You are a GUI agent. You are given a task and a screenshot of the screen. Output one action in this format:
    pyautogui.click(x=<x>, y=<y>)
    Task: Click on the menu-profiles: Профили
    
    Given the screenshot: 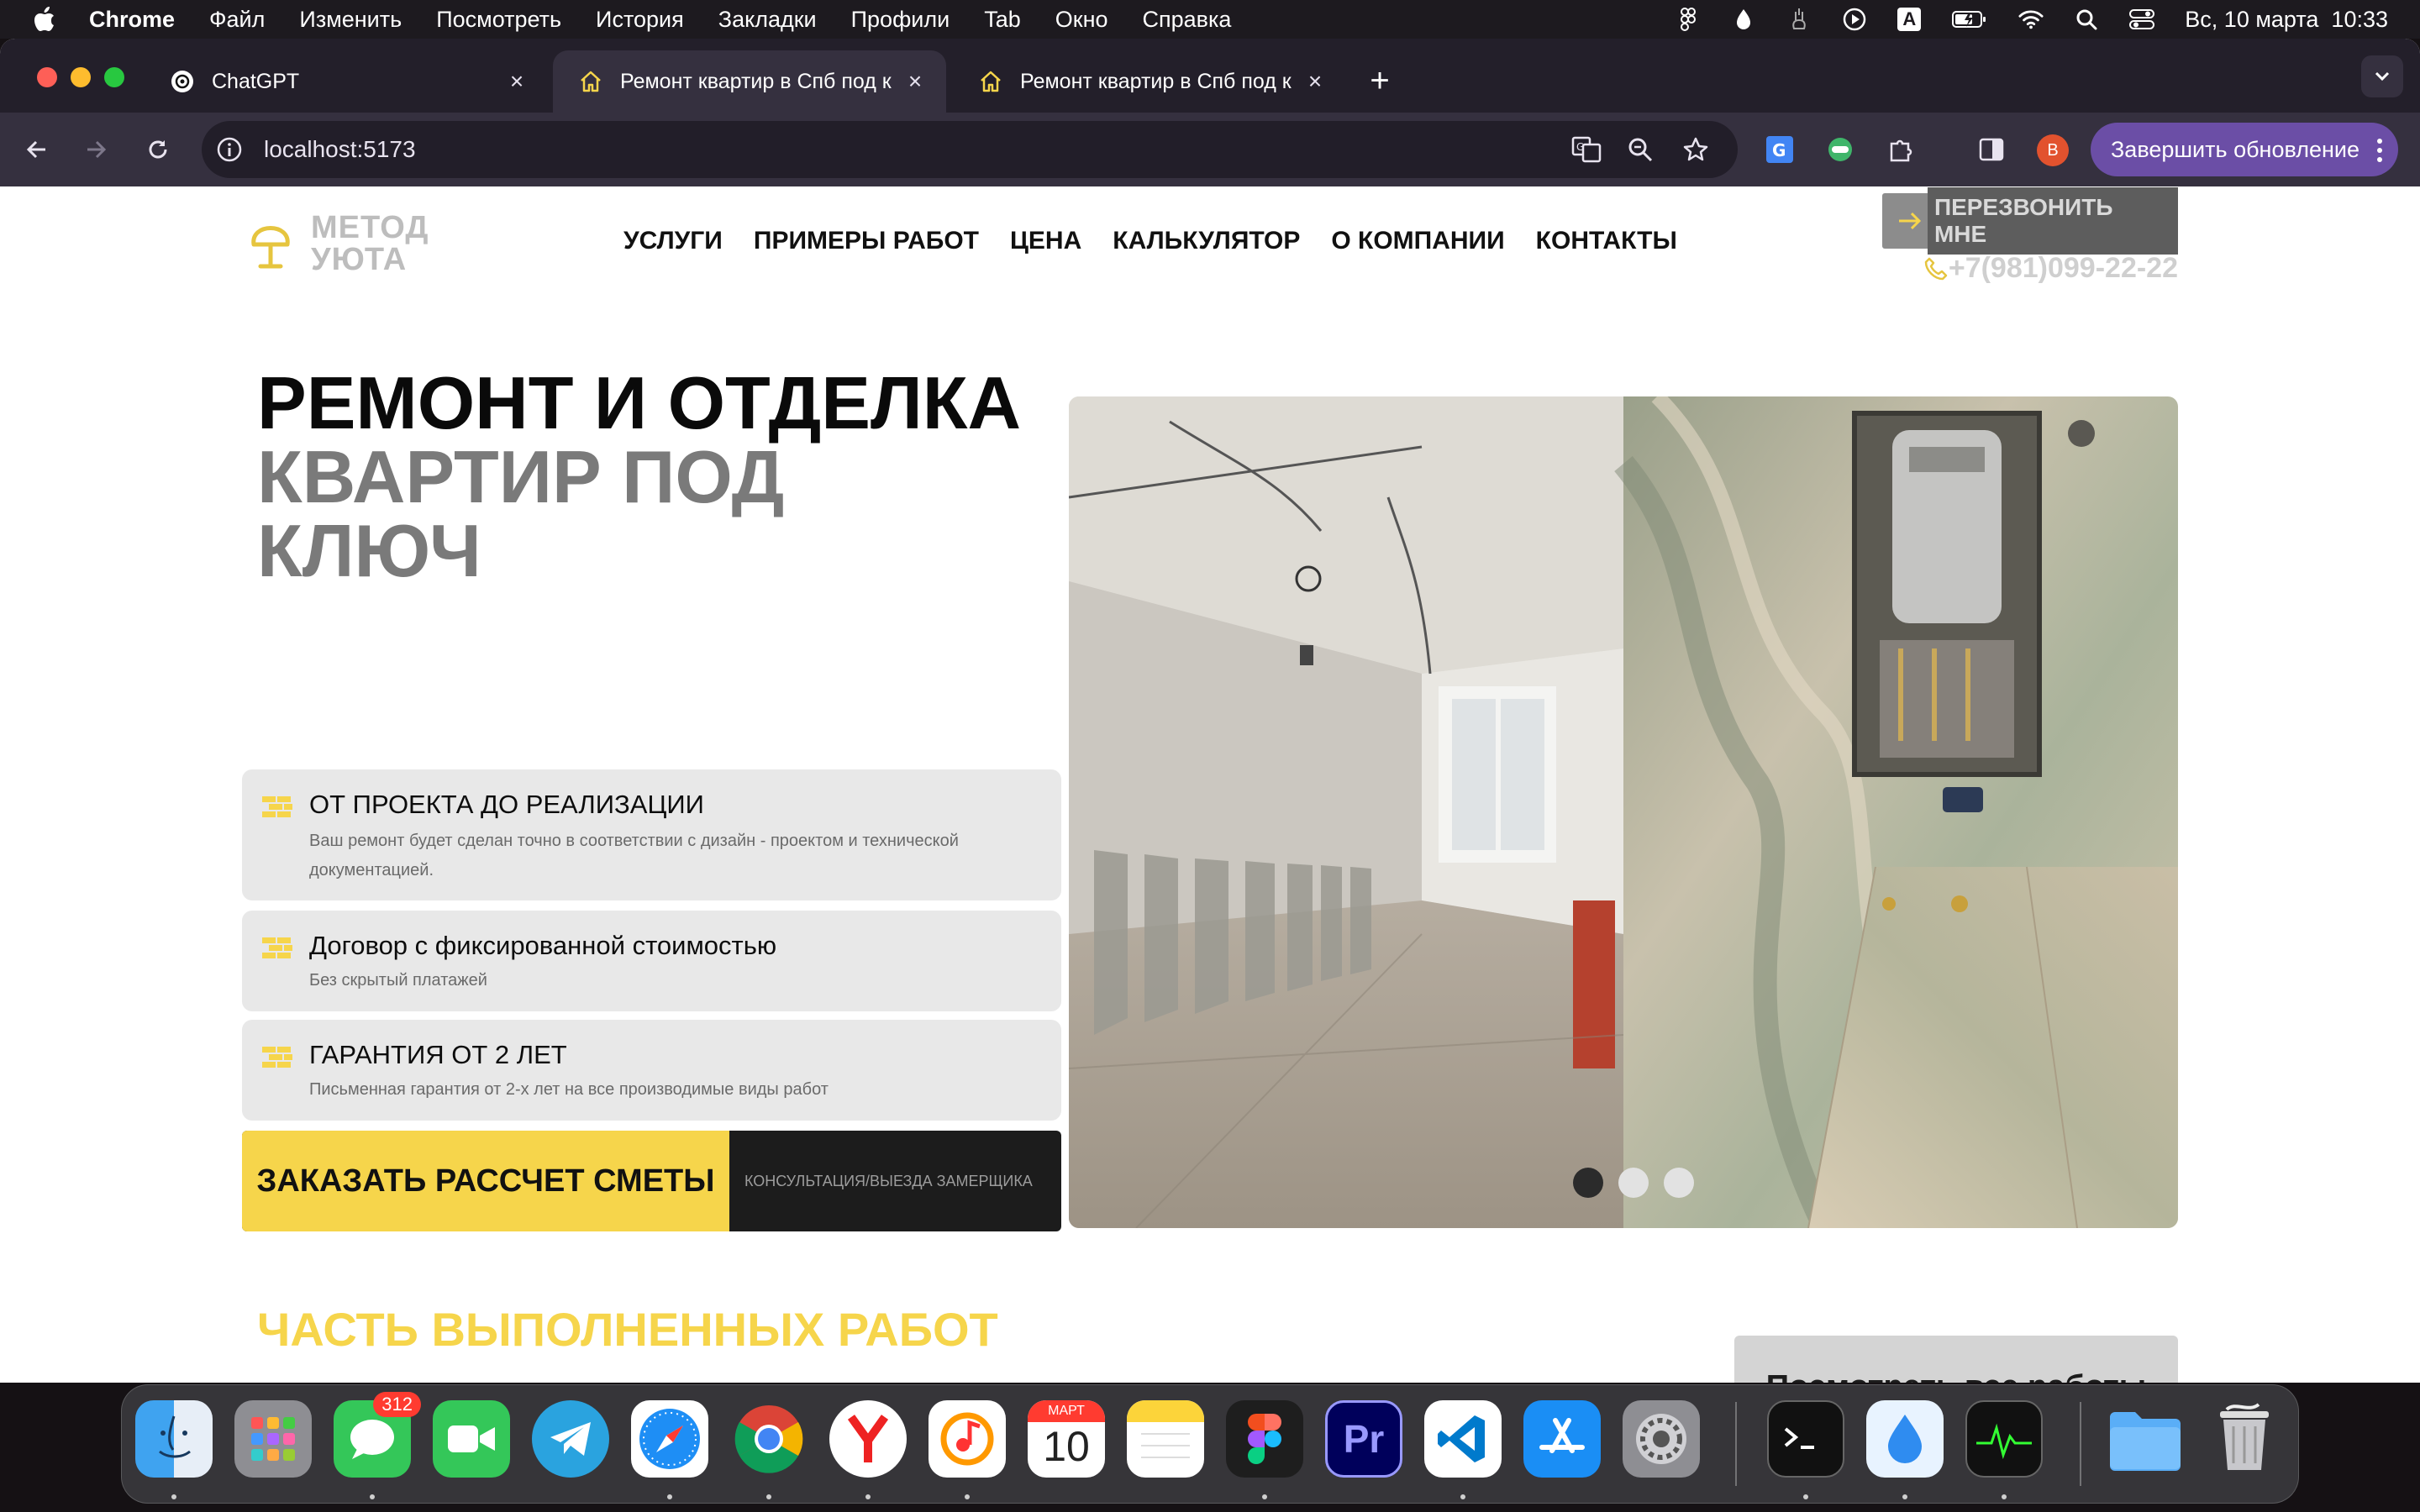 What is the action you would take?
    pyautogui.click(x=901, y=20)
    